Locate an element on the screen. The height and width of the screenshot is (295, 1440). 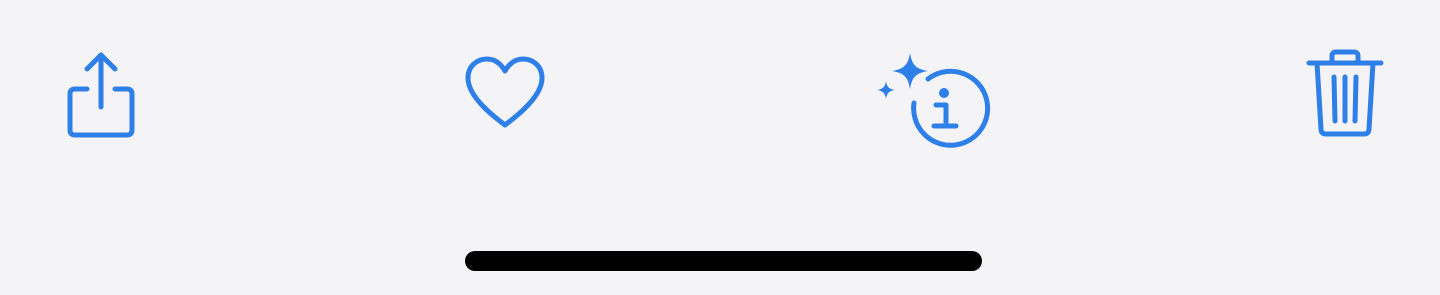
share-icon is located at coordinates (101, 95).